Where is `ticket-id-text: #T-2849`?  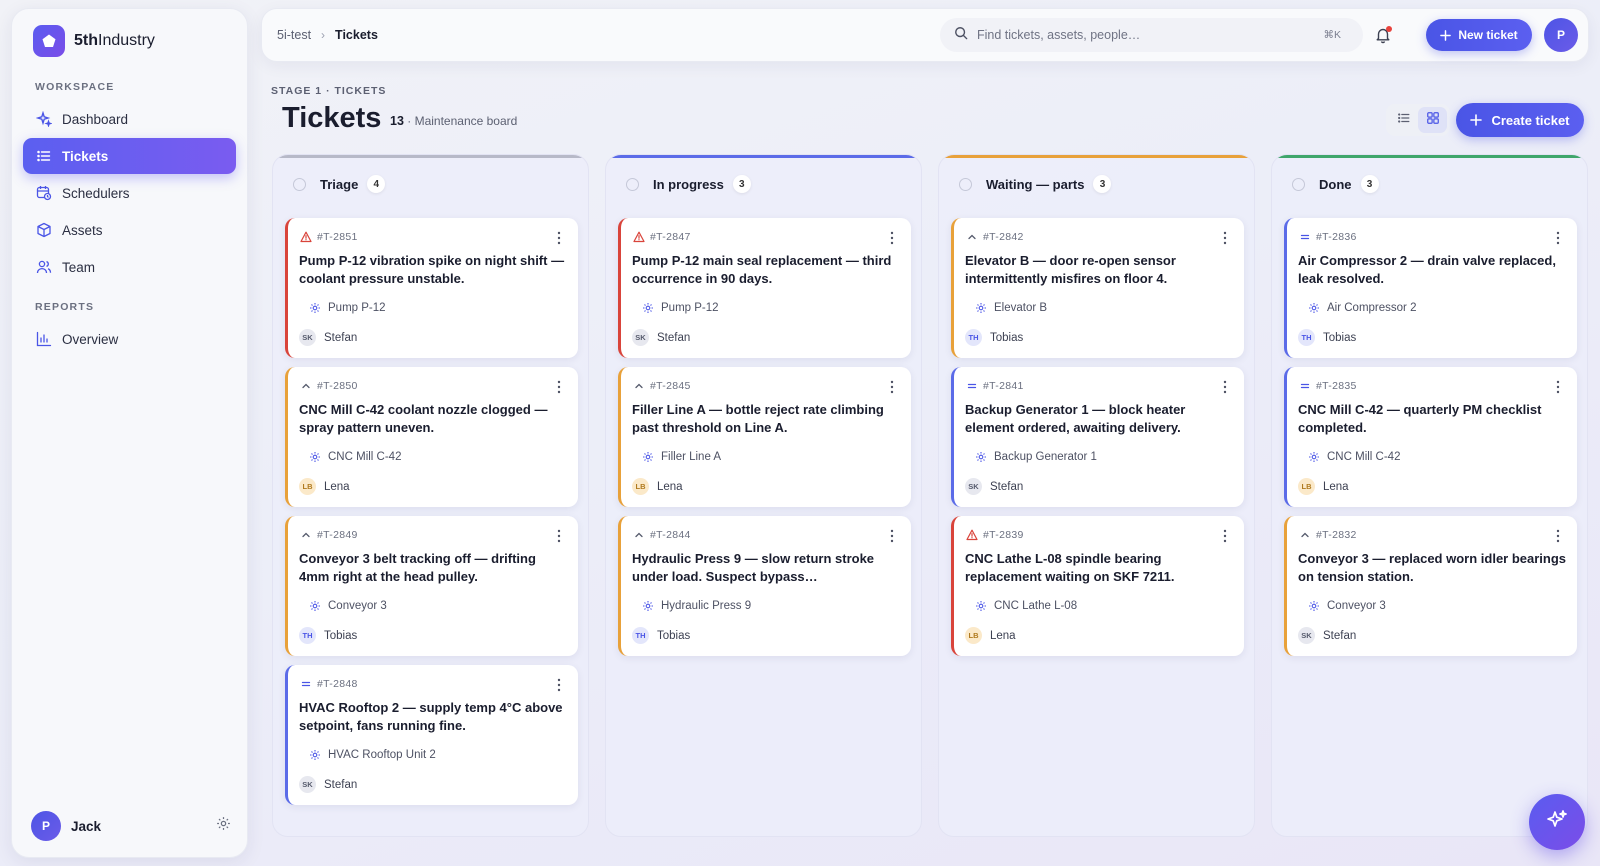 ticket-id-text: #T-2849 is located at coordinates (337, 535).